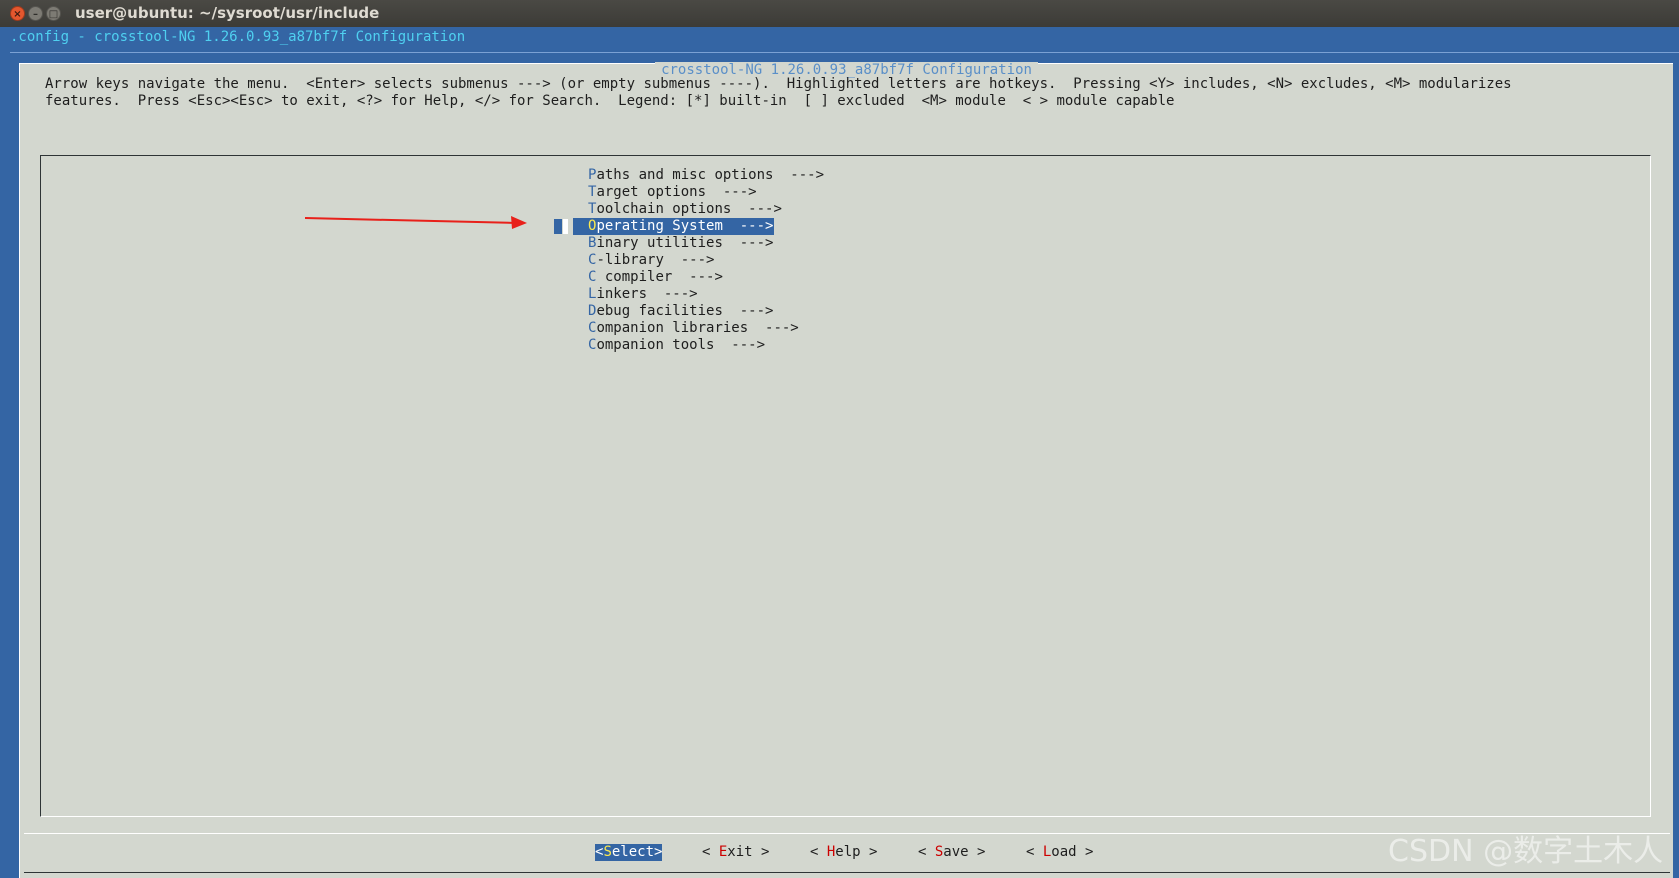 Image resolution: width=1679 pixels, height=878 pixels. Describe the element at coordinates (1034, 852) in the screenshot. I see `load-button-pre: <` at that location.